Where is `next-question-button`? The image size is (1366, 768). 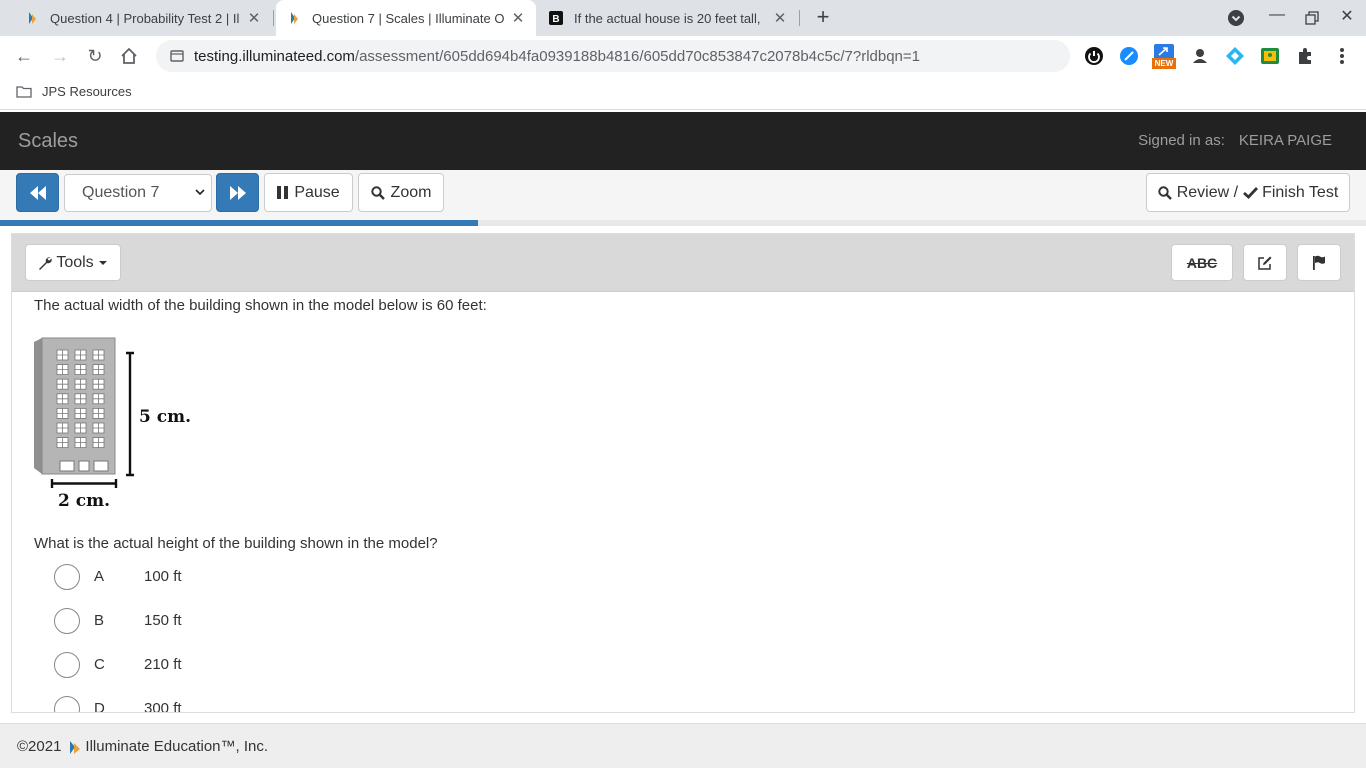 next-question-button is located at coordinates (237, 192).